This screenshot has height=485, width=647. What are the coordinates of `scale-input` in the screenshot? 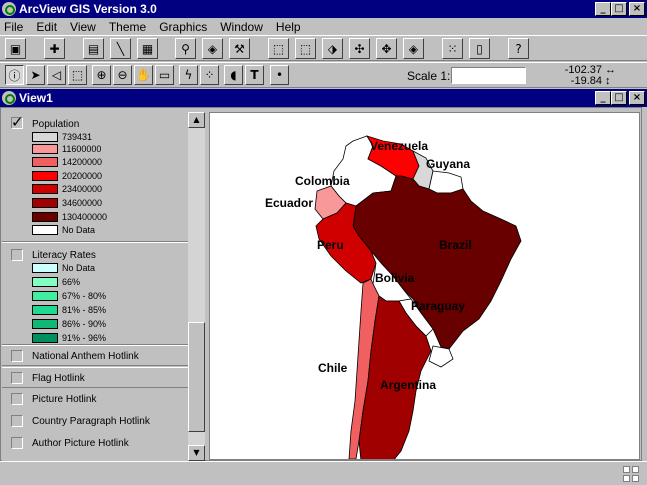 It's located at (488, 75).